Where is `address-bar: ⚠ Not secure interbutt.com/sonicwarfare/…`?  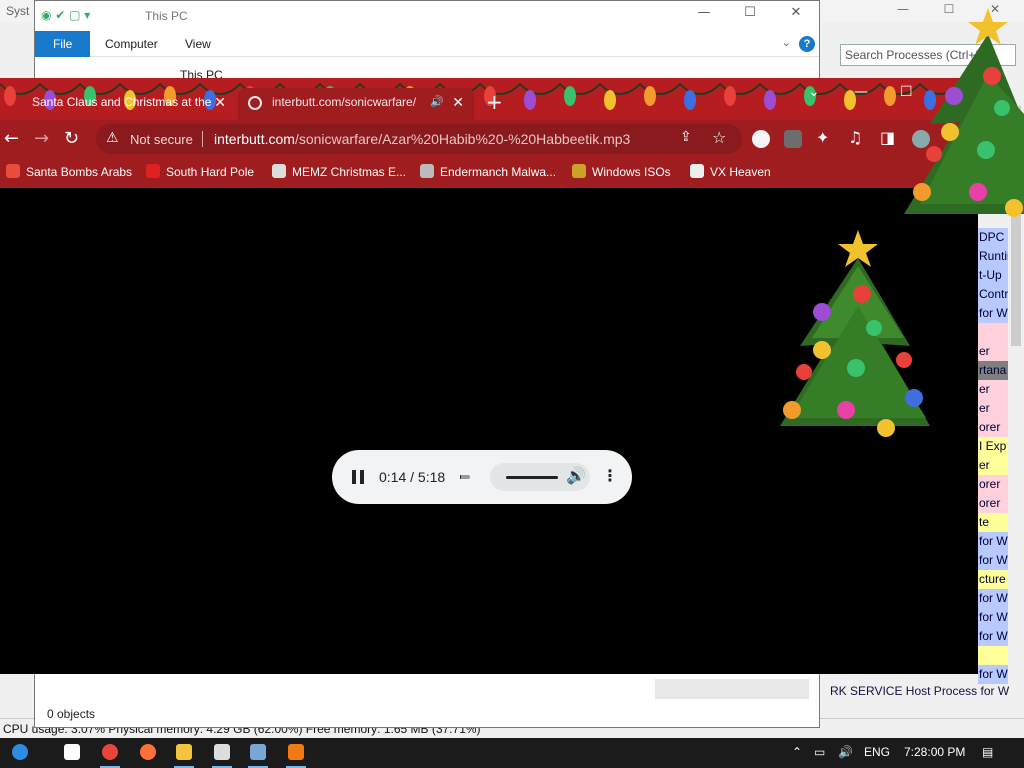 address-bar: ⚠ Not secure interbutt.com/sonicwarfare/… is located at coordinates (419, 139).